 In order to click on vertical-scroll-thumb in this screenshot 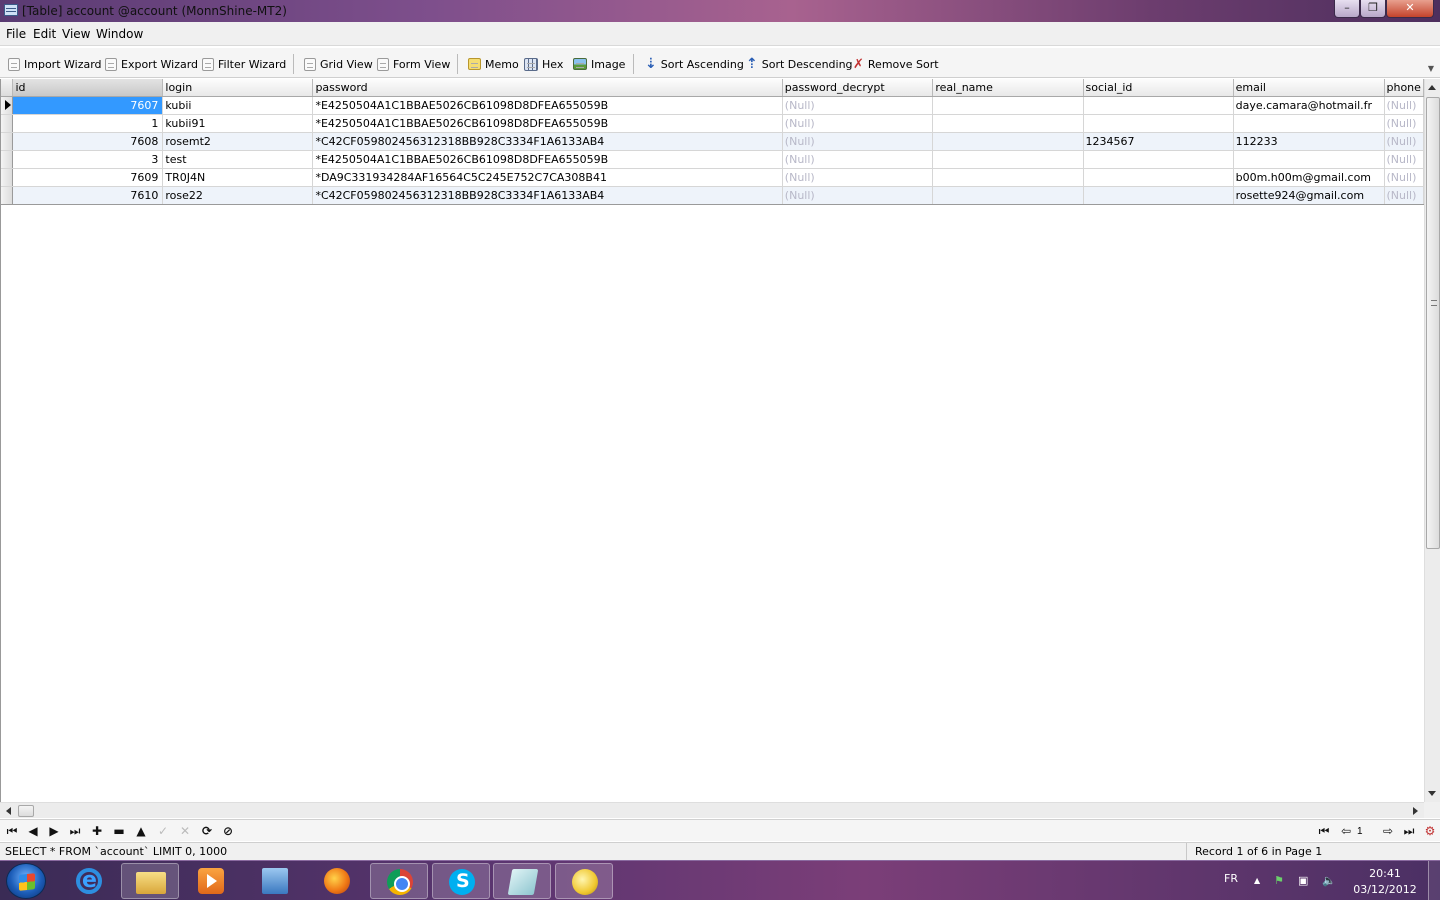, I will do `click(1433, 323)`.